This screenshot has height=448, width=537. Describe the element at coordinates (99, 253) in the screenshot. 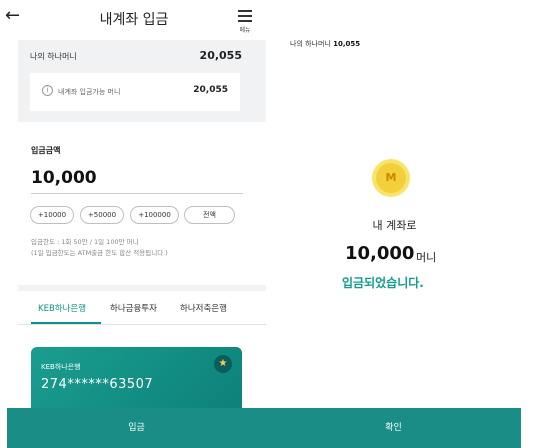

I see `limit-text-2: (1일 입금한도는 ATM출금 한도 합산 적용됩니다.)` at that location.